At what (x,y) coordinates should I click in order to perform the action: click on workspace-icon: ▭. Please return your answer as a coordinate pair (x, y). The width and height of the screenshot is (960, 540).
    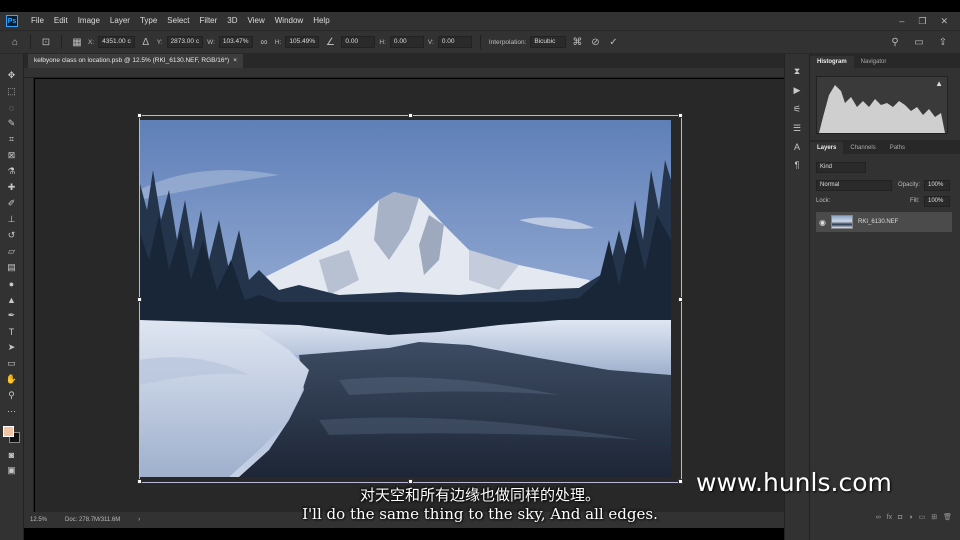
    Looking at the image, I should click on (919, 42).